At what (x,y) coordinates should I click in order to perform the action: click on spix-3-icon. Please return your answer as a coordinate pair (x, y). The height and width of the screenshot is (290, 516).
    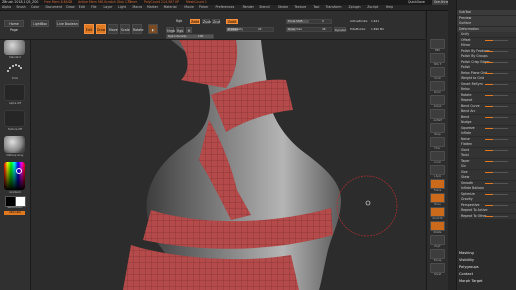
    Looking at the image, I should click on (437, 58).